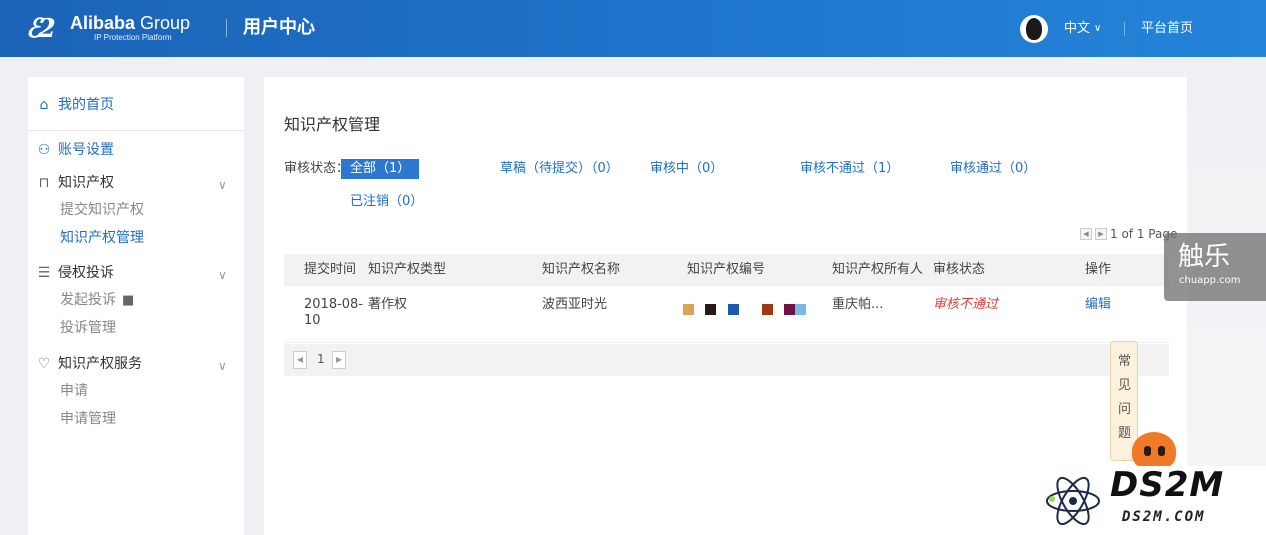  What do you see at coordinates (686, 169) in the screenshot?
I see `filter-in-review: 审核中（0）` at bounding box center [686, 169].